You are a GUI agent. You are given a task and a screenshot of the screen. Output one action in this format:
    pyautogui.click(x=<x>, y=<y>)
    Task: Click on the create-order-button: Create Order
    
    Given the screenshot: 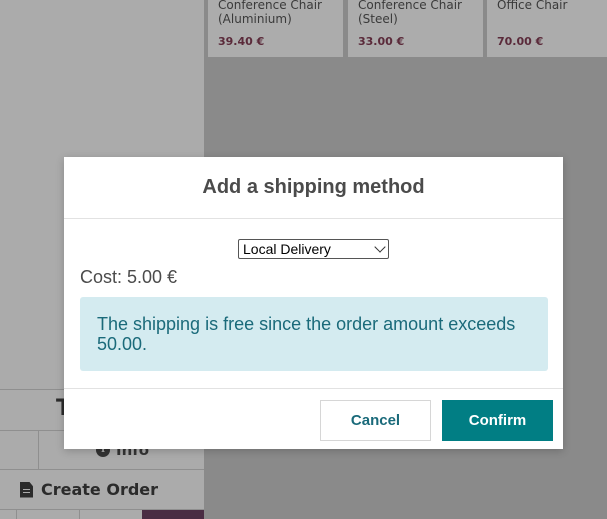 What is the action you would take?
    pyautogui.click(x=102, y=490)
    